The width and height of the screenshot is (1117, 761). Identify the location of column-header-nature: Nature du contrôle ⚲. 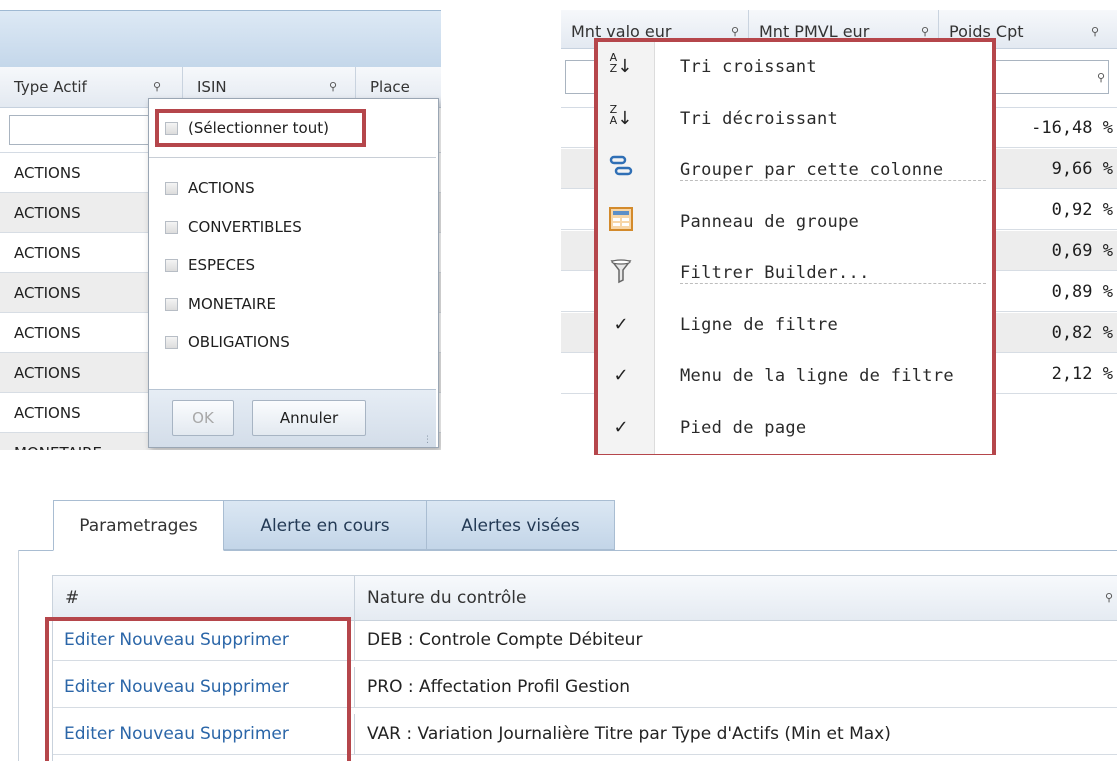
(735, 598).